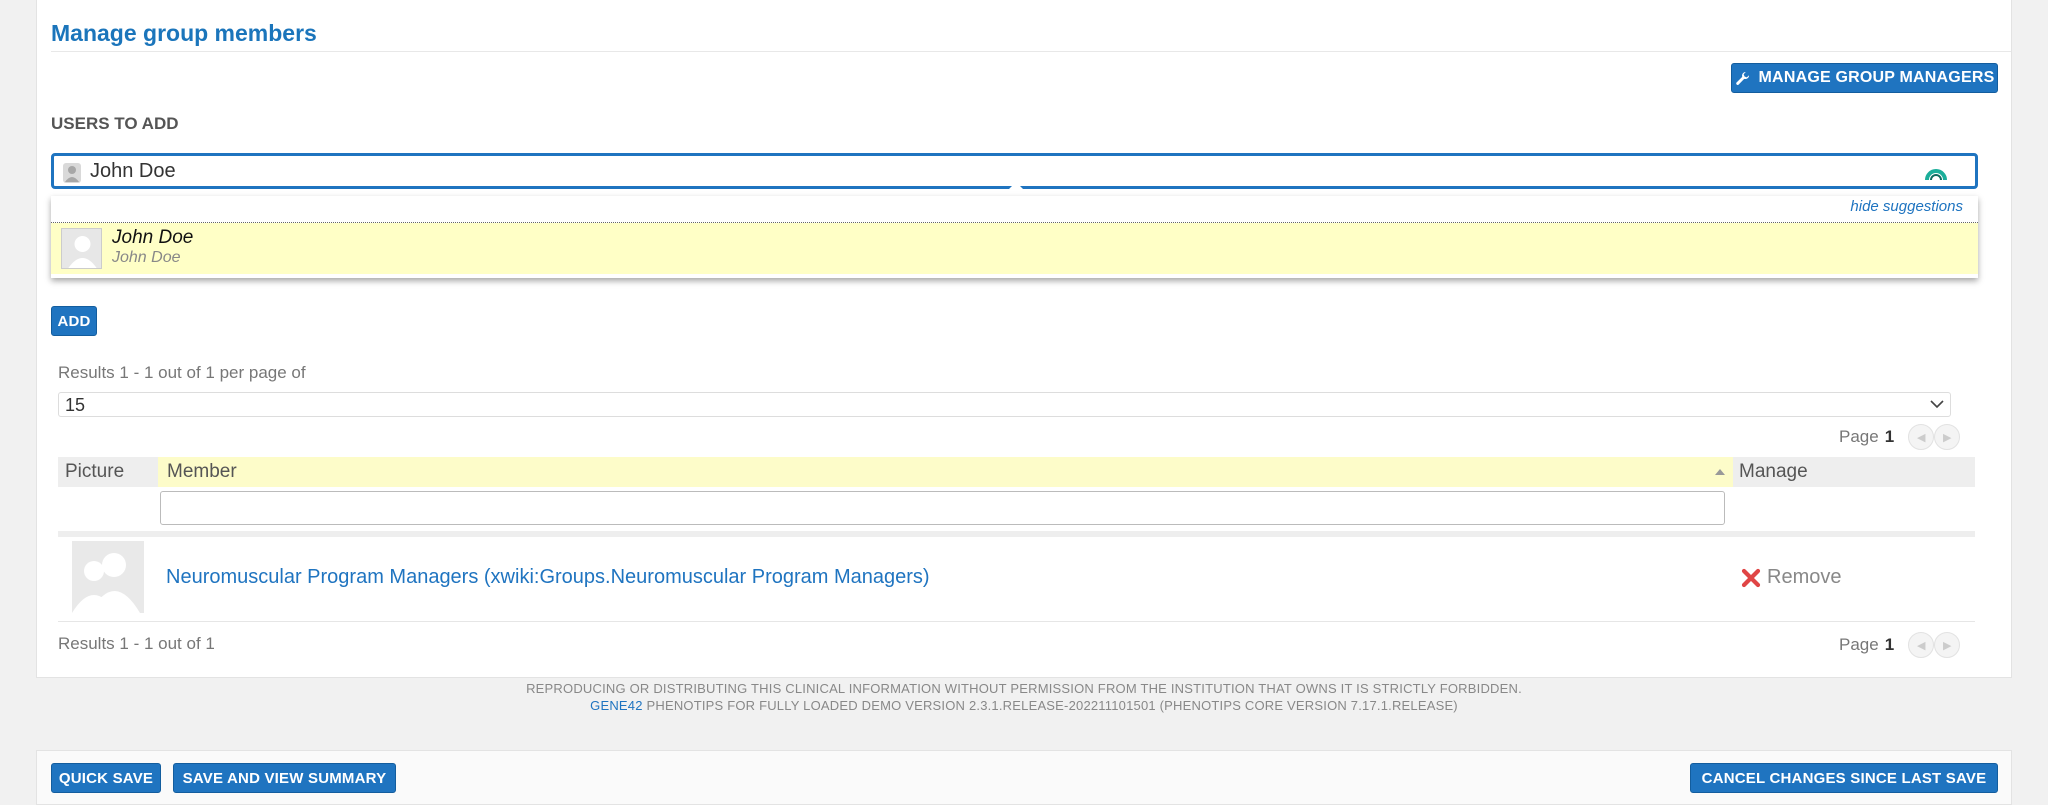  What do you see at coordinates (72, 173) in the screenshot?
I see `user-icon` at bounding box center [72, 173].